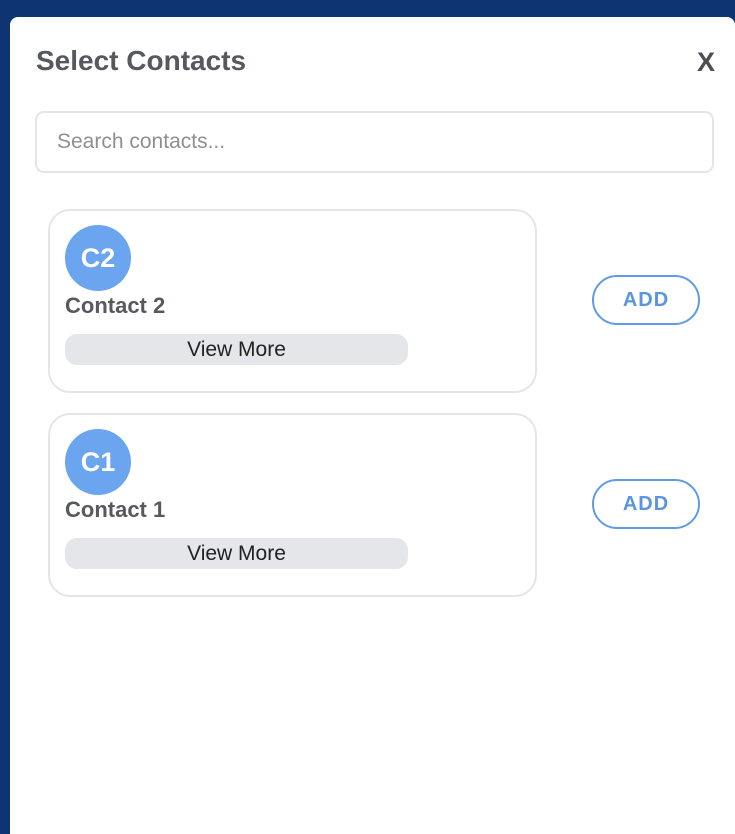 Image resolution: width=735 pixels, height=834 pixels. Describe the element at coordinates (115, 509) in the screenshot. I see `contact-name: Contact 1` at that location.